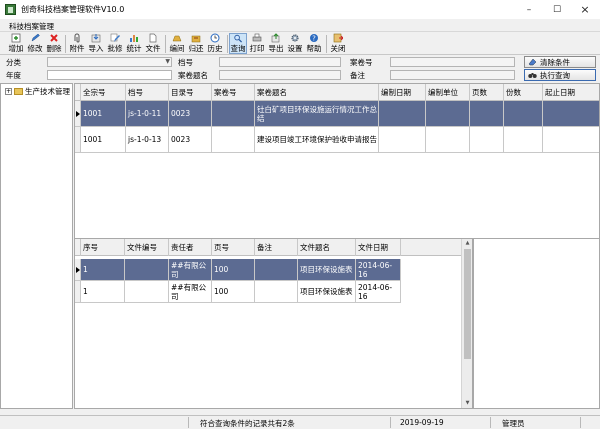 Image resolution: width=600 pixels, height=429 pixels. What do you see at coordinates (467, 403) in the screenshot?
I see `scroll-down-icon: ▼` at bounding box center [467, 403].